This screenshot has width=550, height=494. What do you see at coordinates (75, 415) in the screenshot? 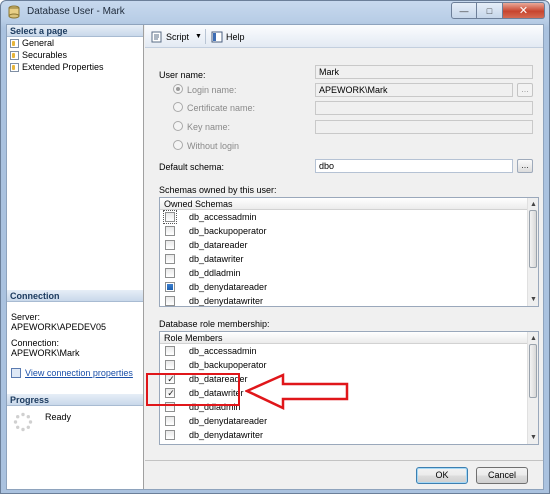
I see `progress-section: Progress Ready` at bounding box center [75, 415].